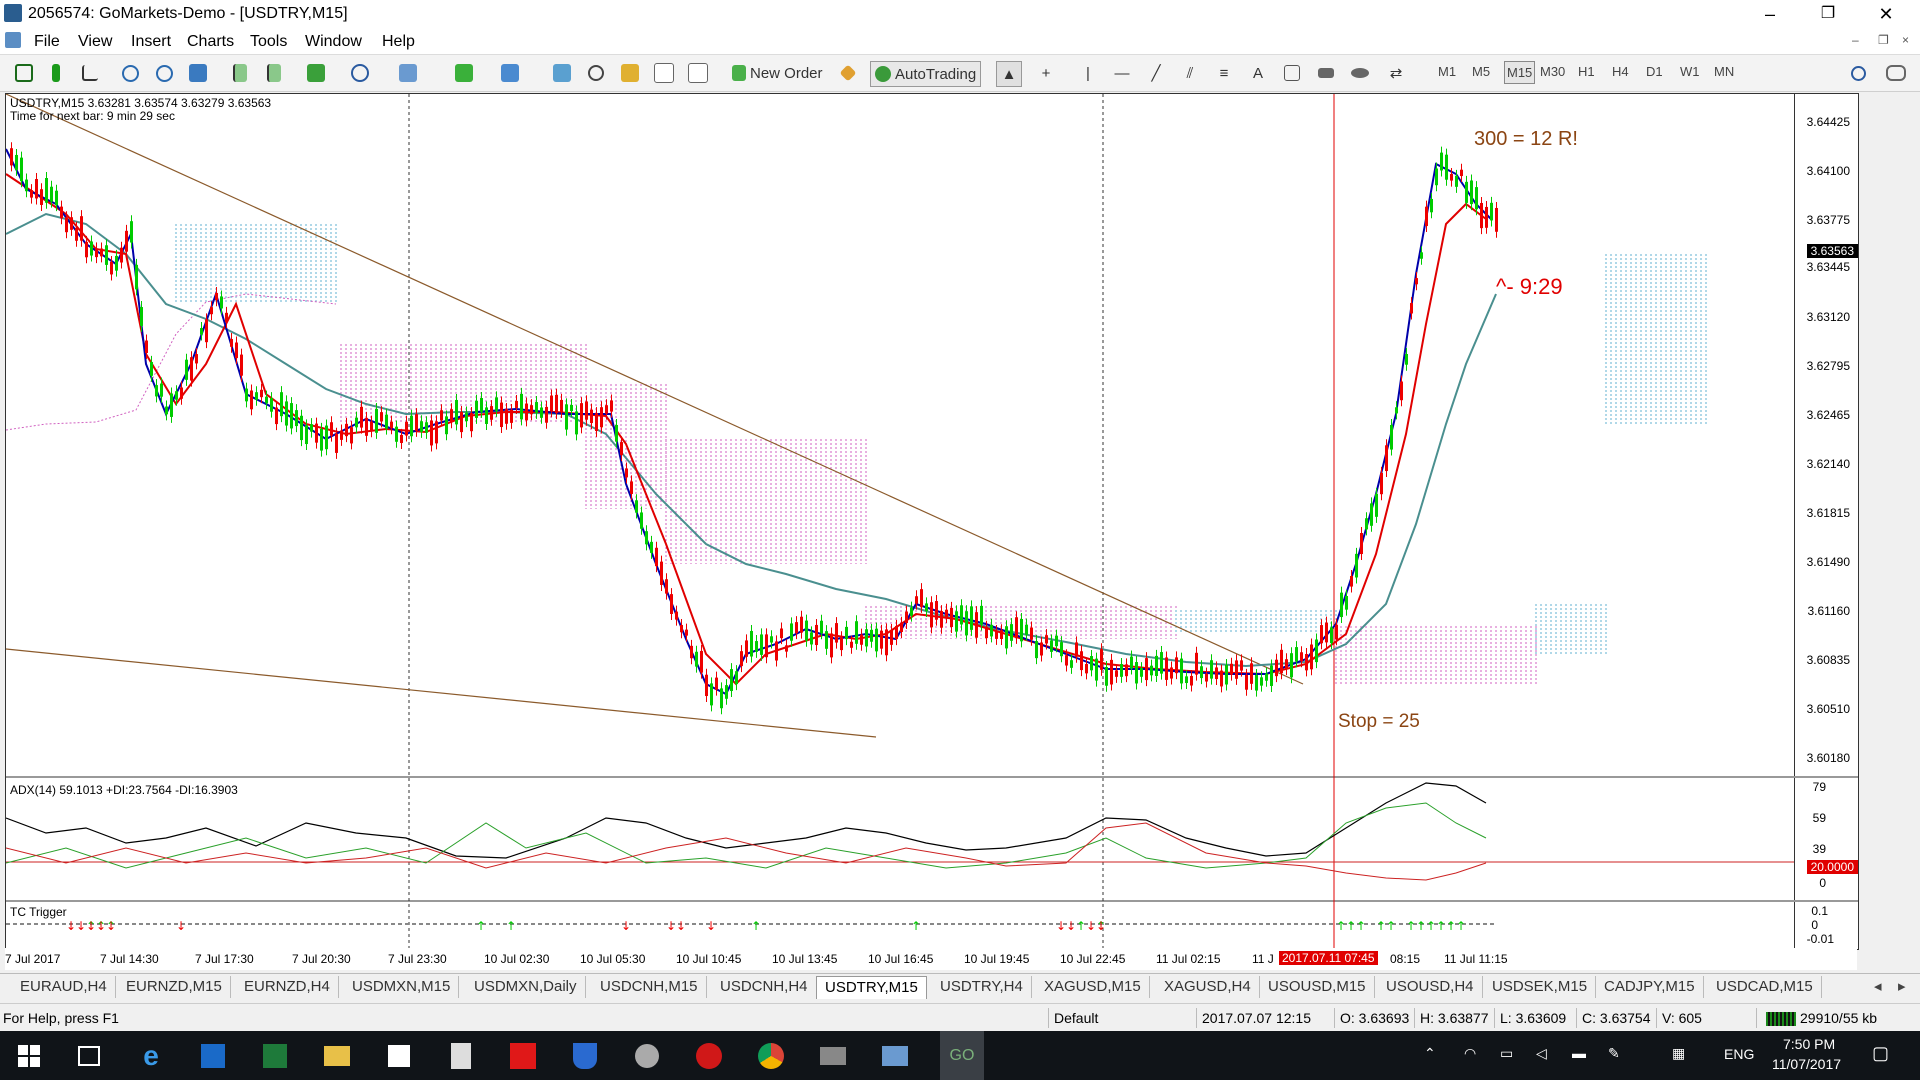 This screenshot has height=1080, width=1920. I want to click on tab-euraud-h4: EURAUD,H4, so click(64, 987).